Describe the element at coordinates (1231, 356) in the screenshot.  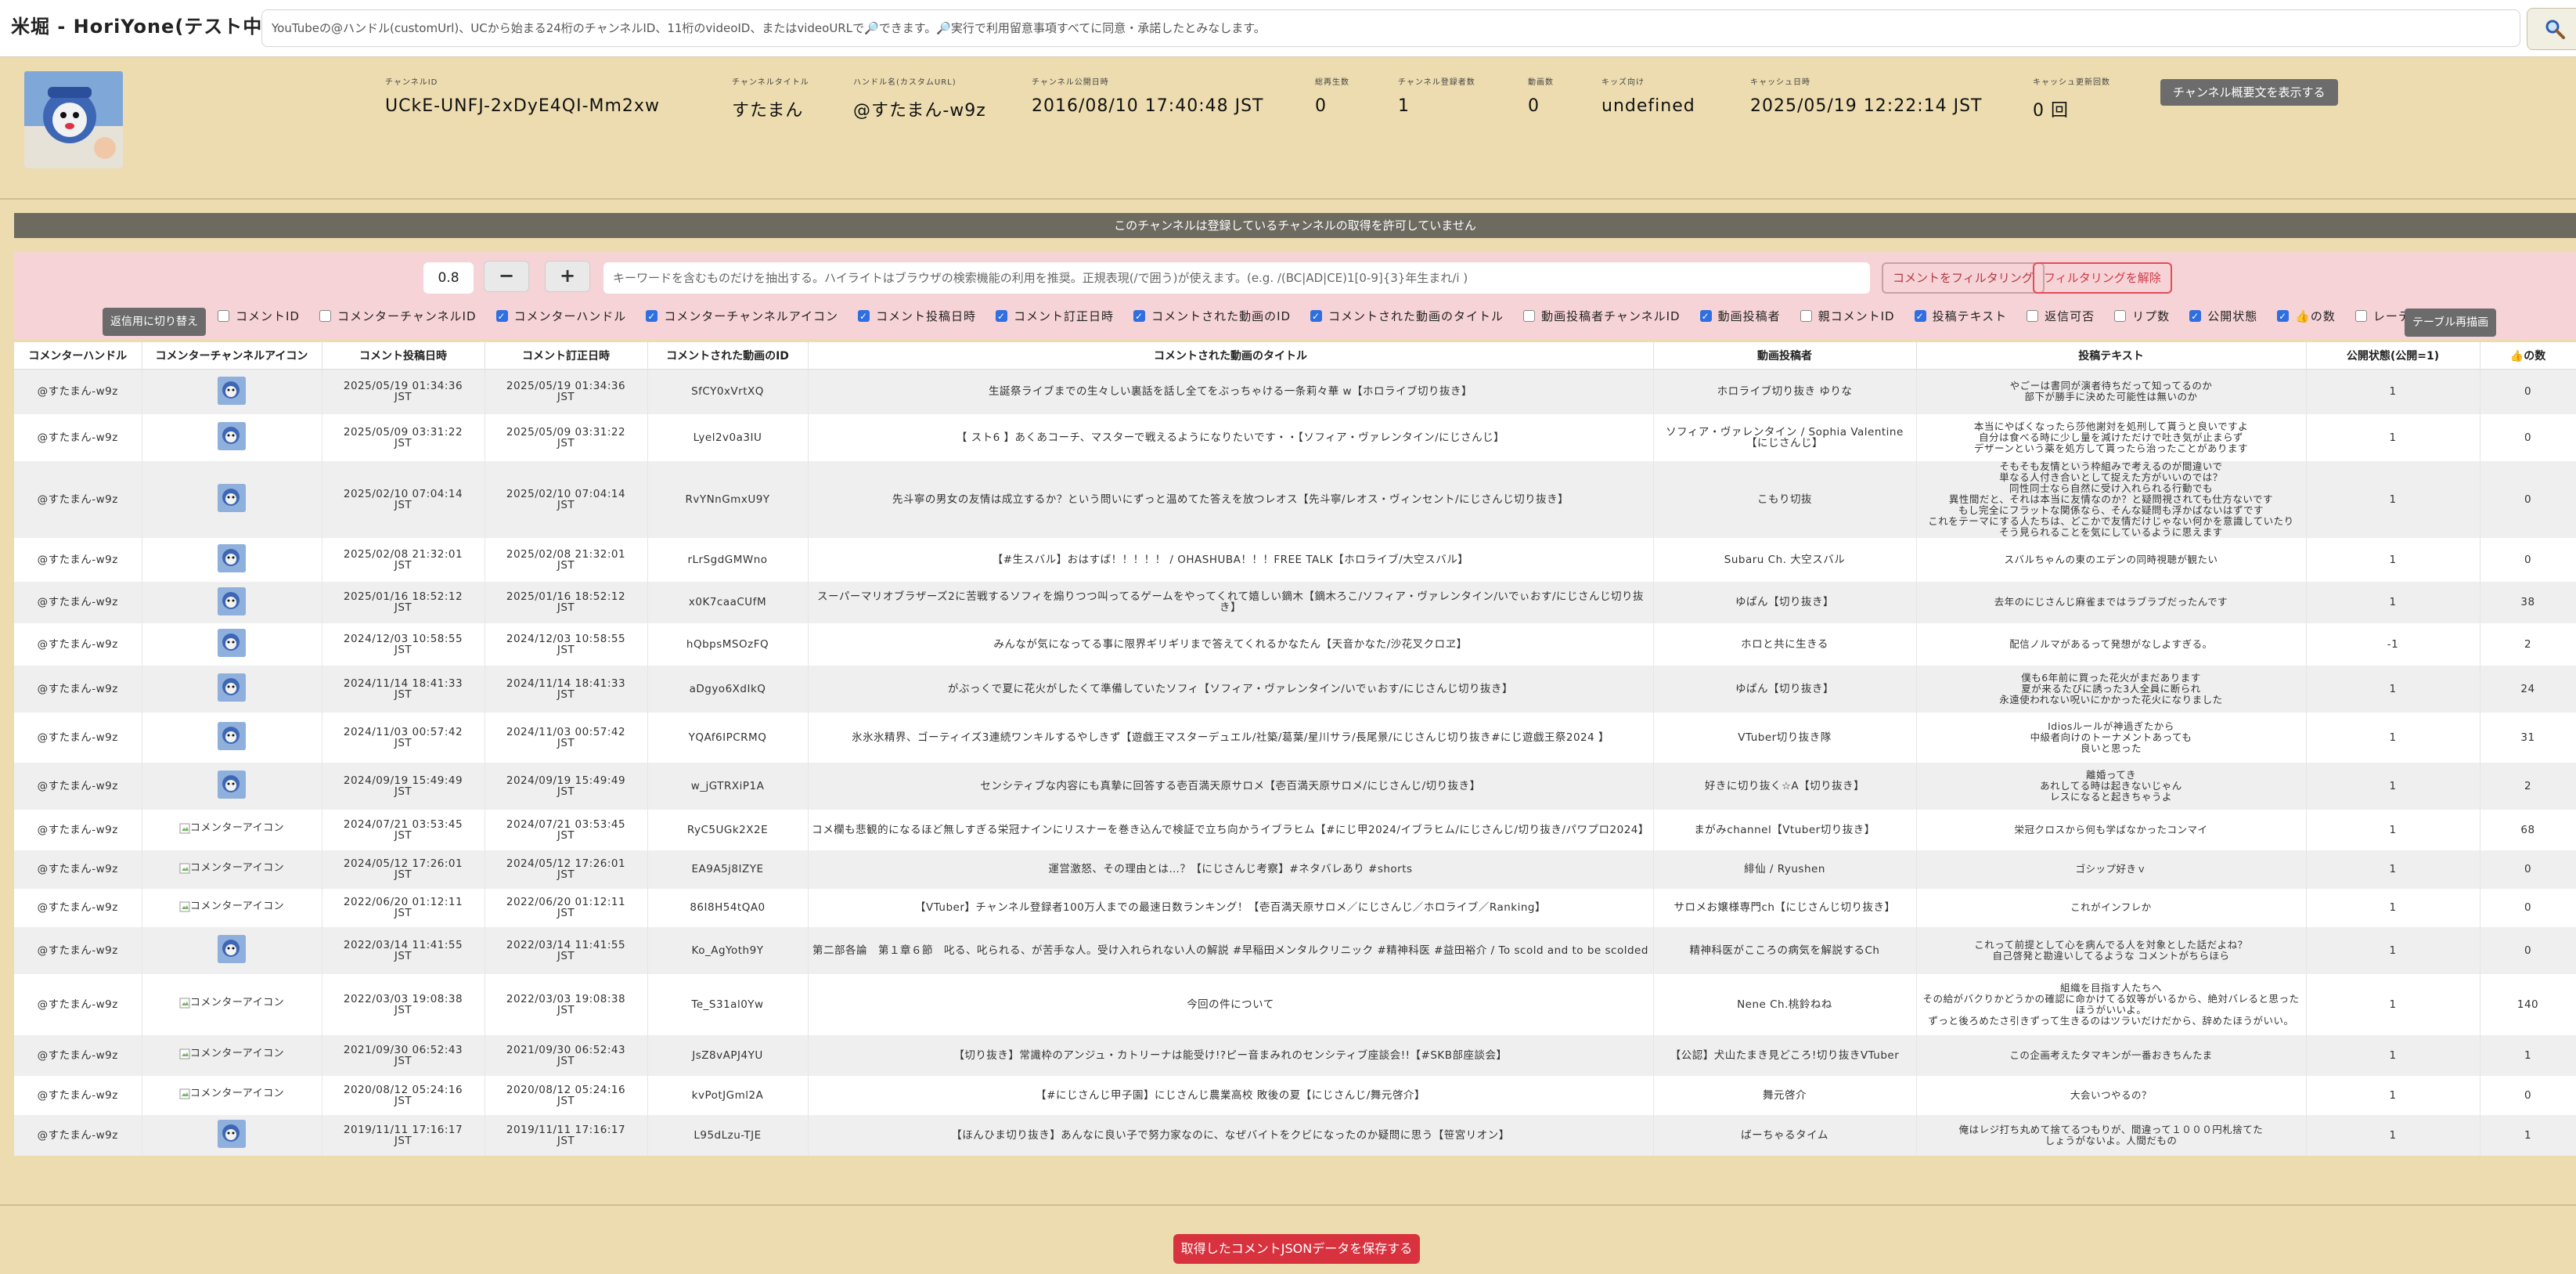
I see `column-header-video-title: コメントされた動画のタイトル` at that location.